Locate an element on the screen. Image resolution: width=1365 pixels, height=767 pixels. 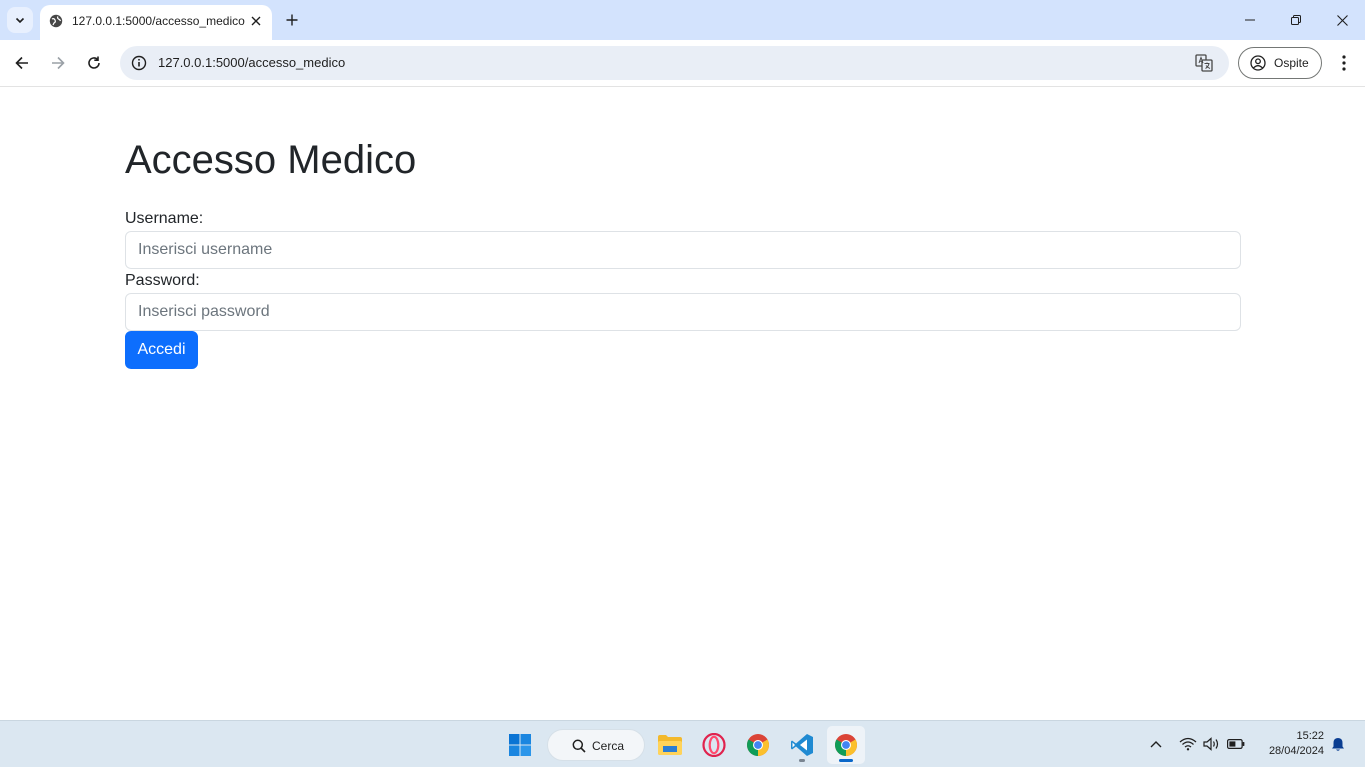
volume-status is located at coordinates (1212, 744).